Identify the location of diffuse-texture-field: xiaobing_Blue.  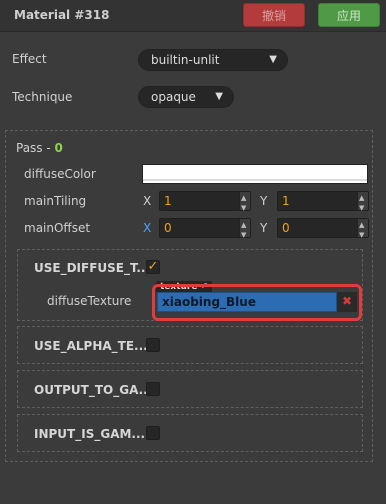
(247, 302).